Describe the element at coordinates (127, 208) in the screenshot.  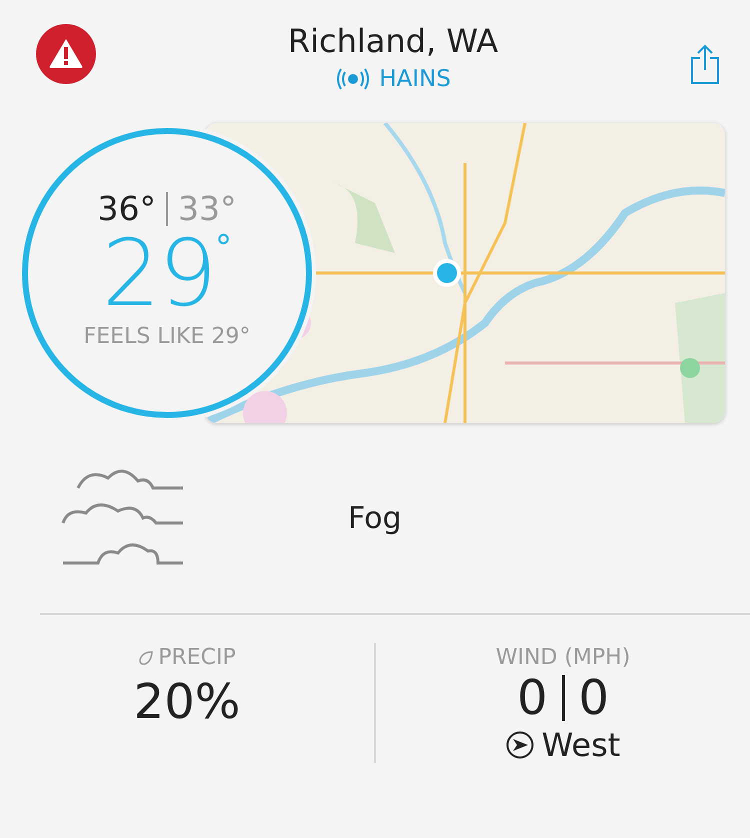
I see `high-temperature: 36°` at that location.